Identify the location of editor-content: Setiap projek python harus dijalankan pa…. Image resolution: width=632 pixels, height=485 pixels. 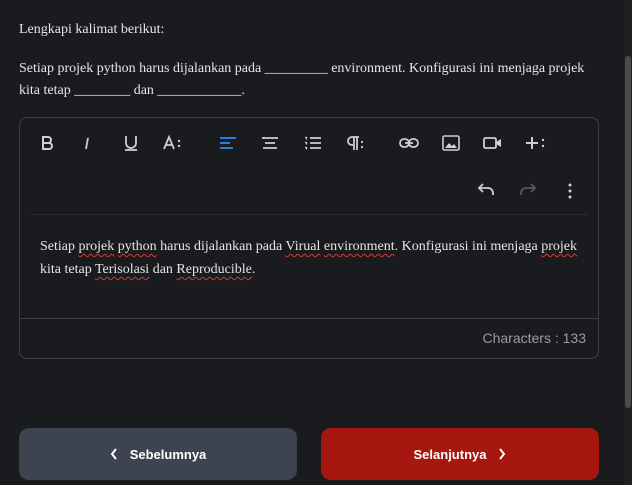
(312, 258).